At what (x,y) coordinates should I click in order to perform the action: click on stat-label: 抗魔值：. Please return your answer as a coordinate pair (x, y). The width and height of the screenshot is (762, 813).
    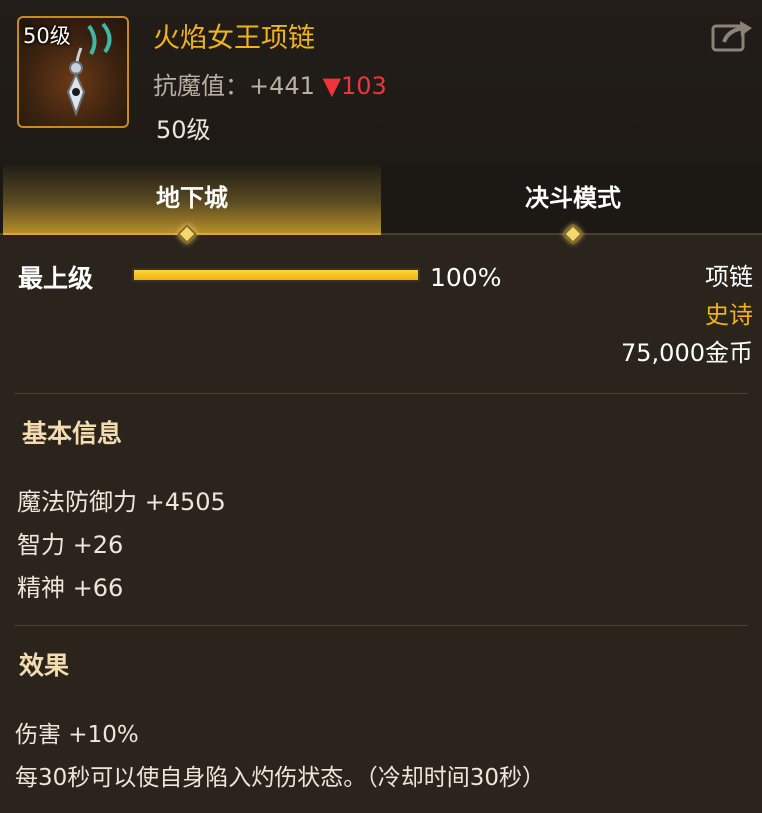
    Looking at the image, I should click on (201, 86).